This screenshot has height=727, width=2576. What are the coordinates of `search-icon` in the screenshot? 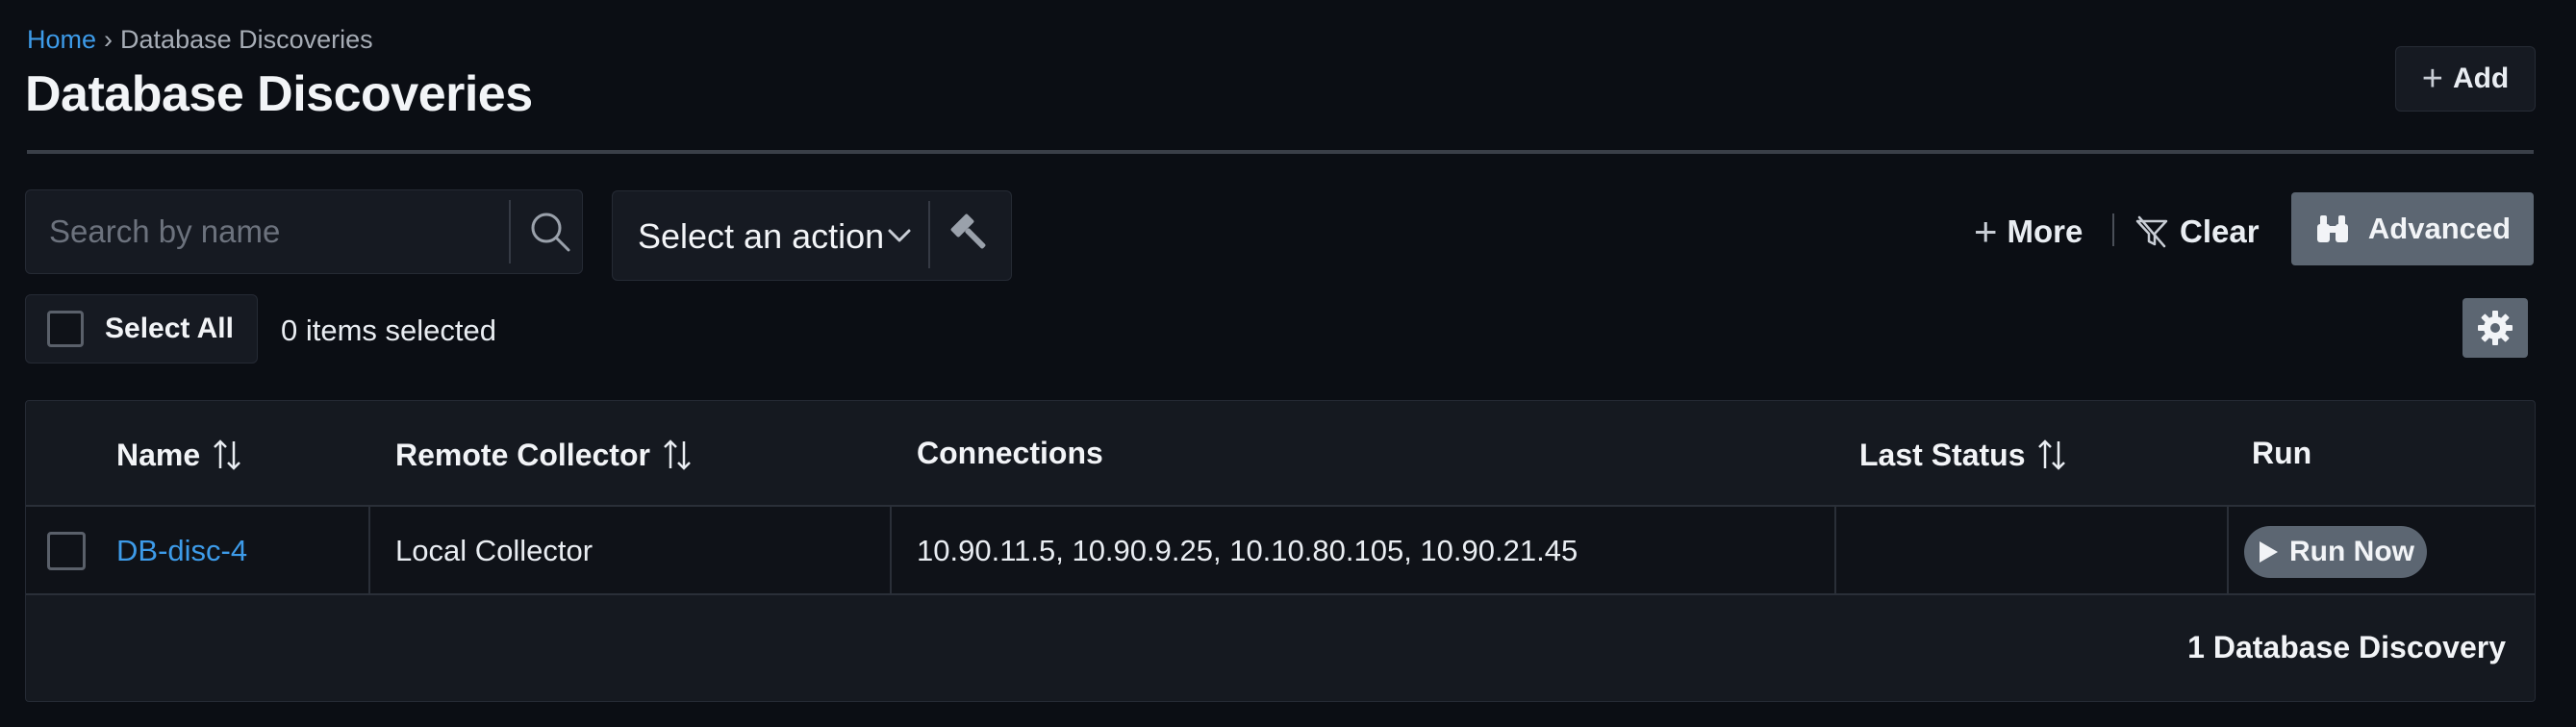 It's located at (550, 232).